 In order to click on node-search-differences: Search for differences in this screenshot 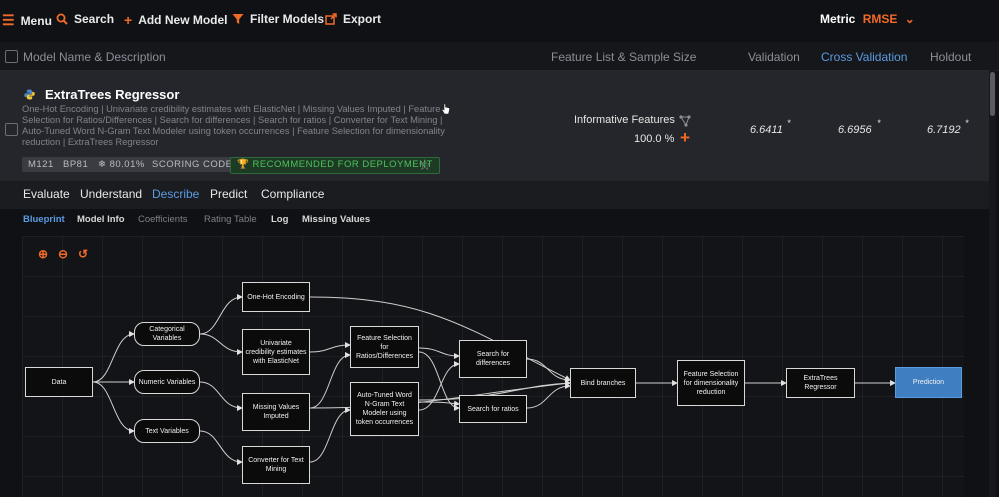, I will do `click(493, 359)`.